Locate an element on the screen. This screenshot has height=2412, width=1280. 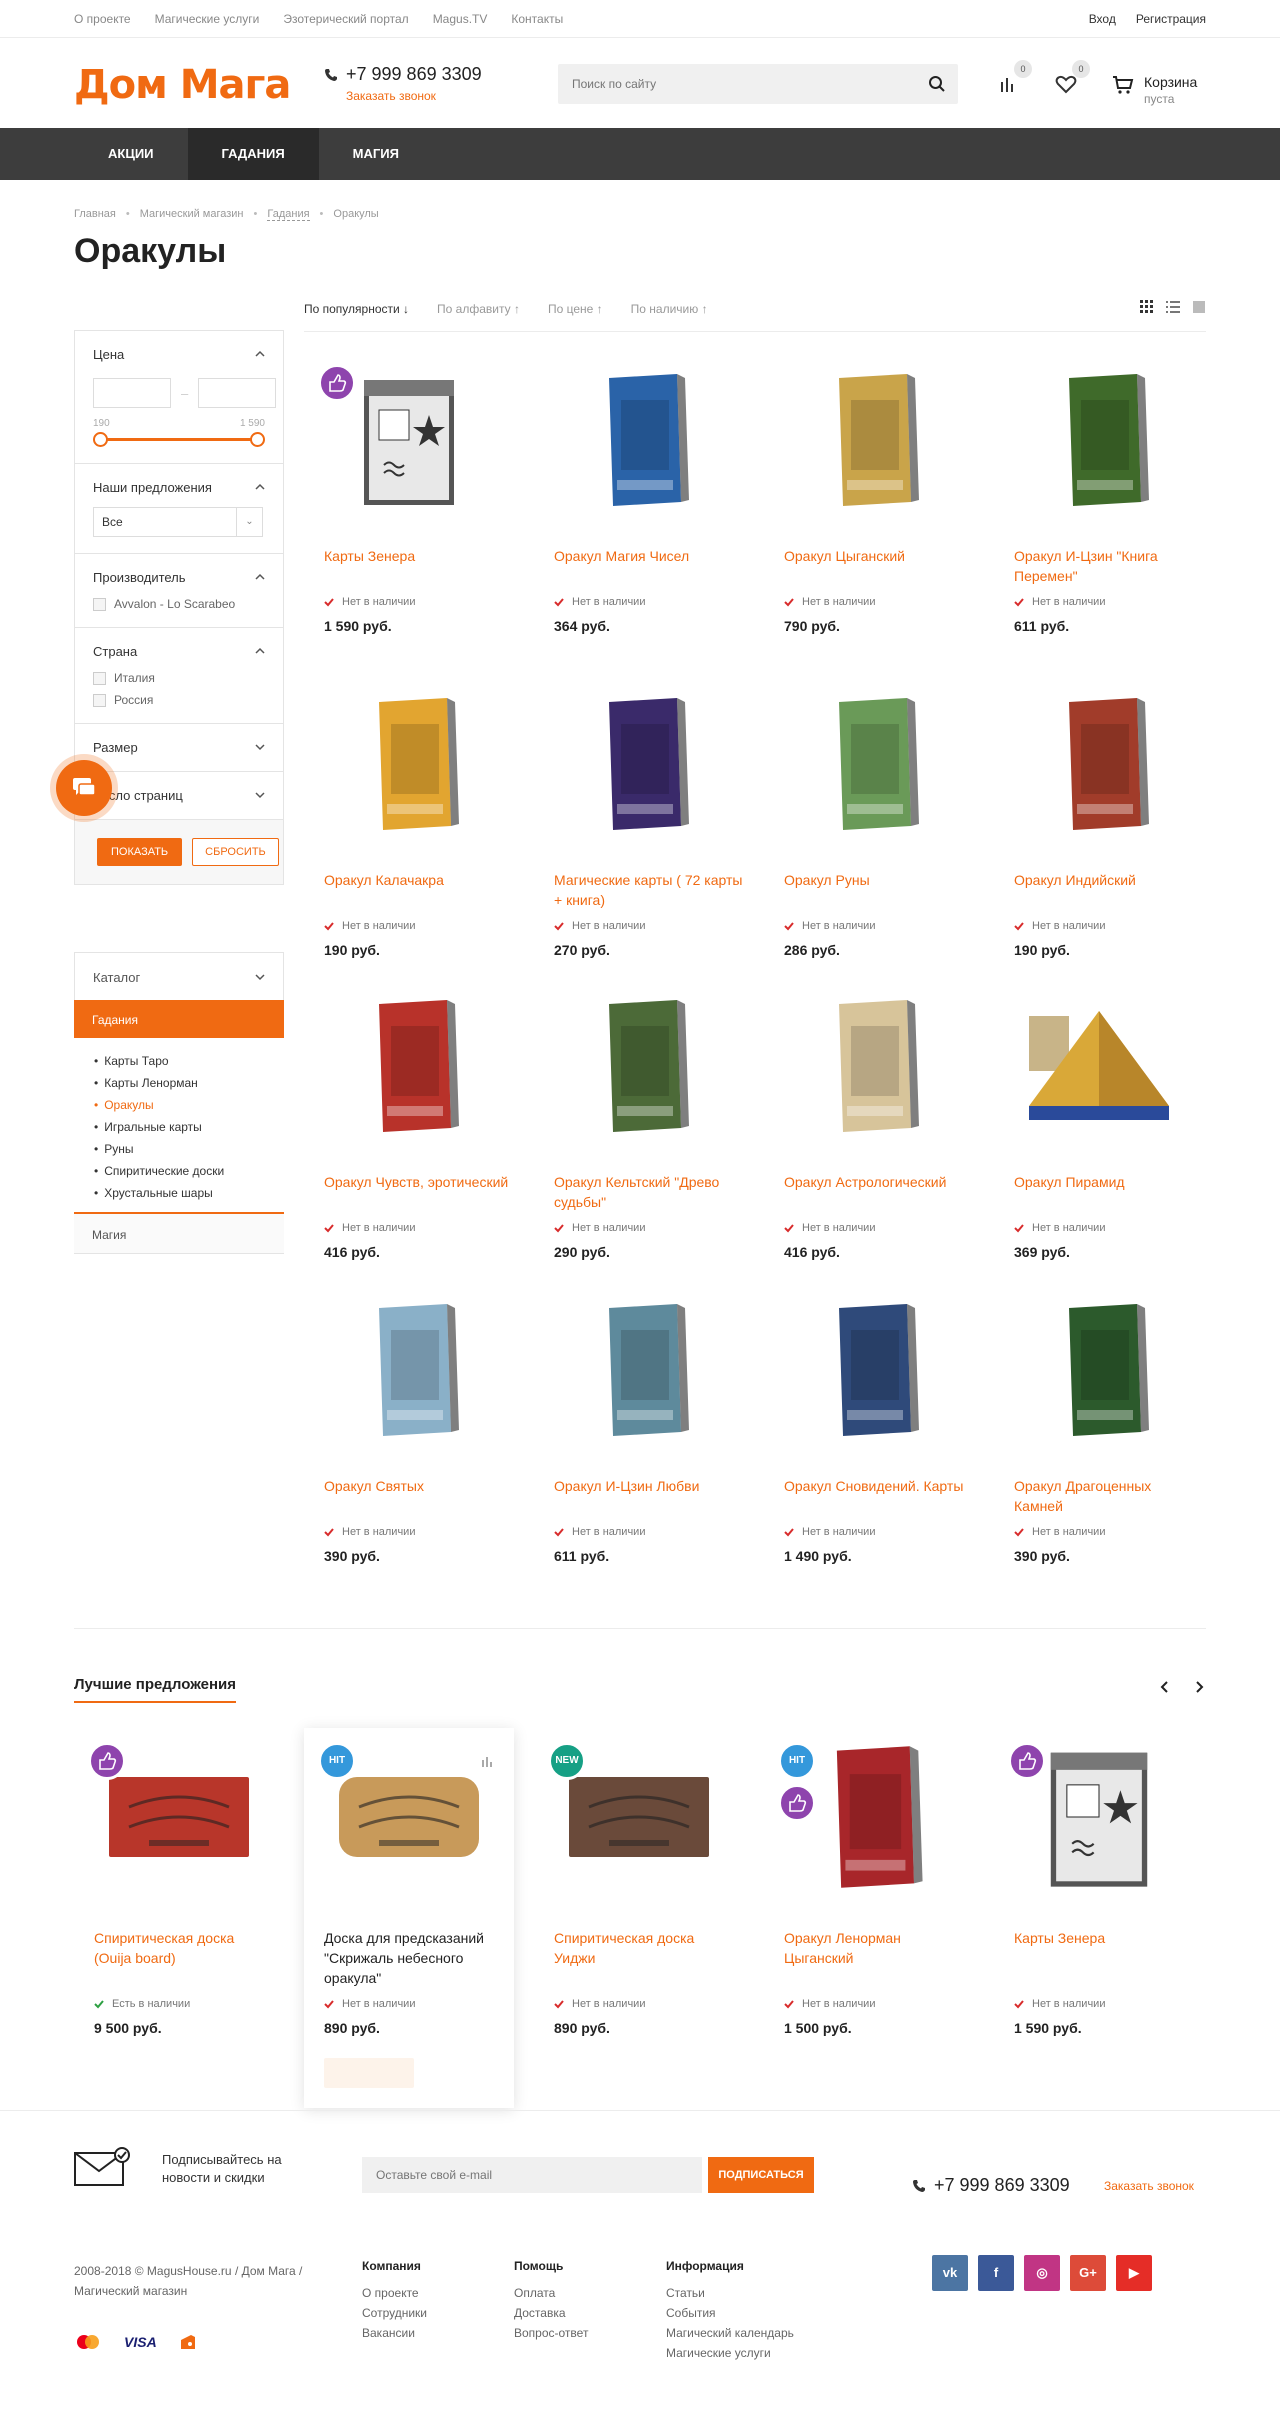
register-link: Регистрация is located at coordinates (1171, 19).